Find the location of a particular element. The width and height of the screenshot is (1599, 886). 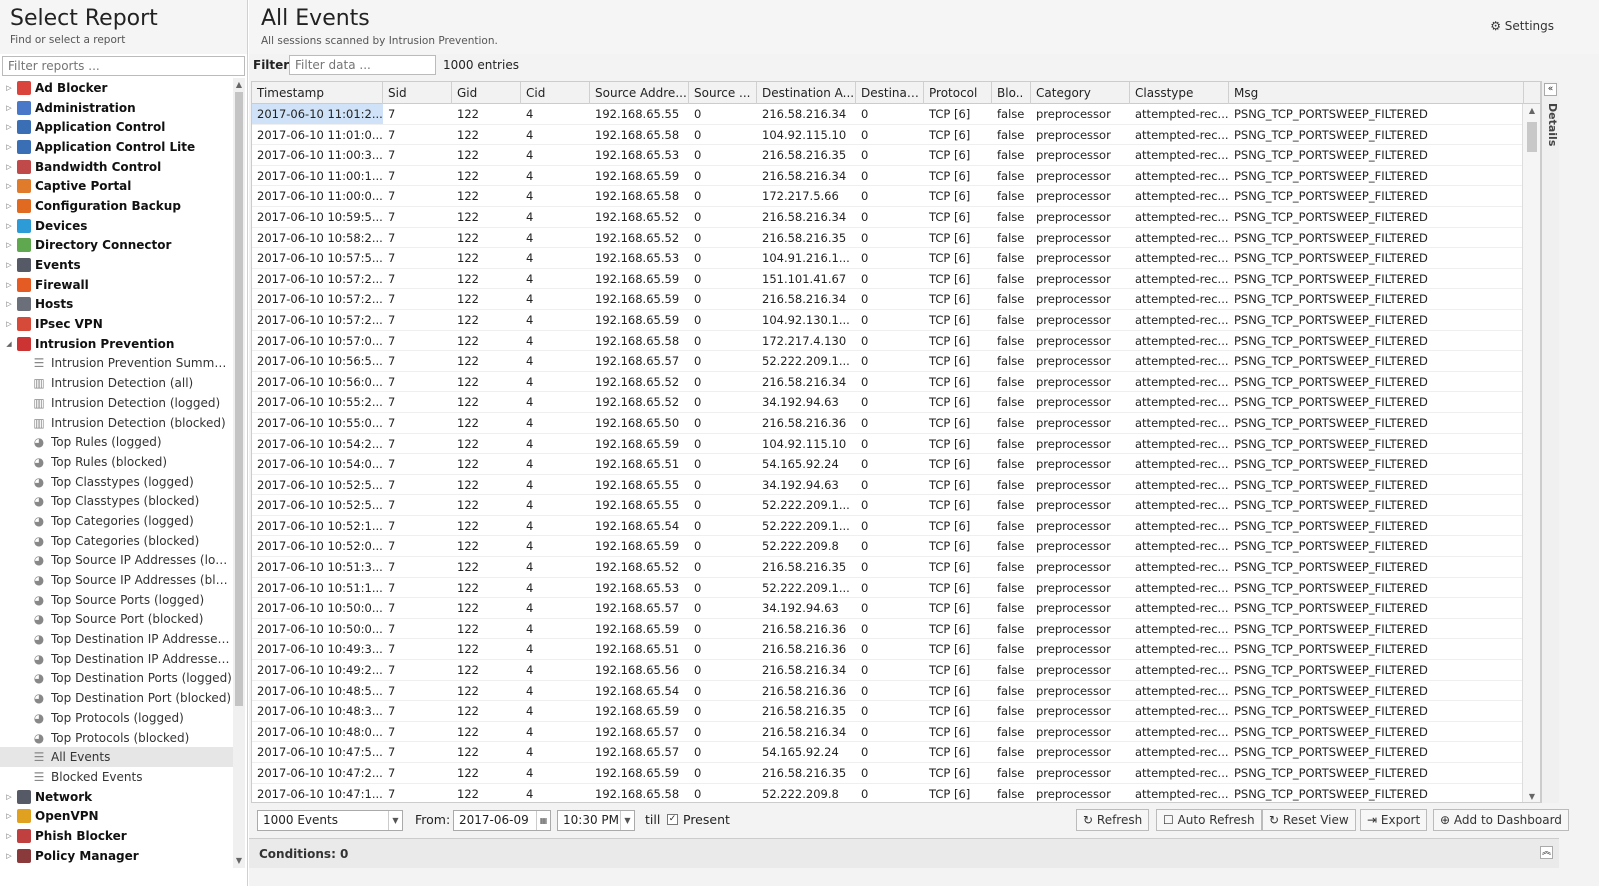

tree-folder-openvpn: ▷ OpenVPN is located at coordinates (116, 816).